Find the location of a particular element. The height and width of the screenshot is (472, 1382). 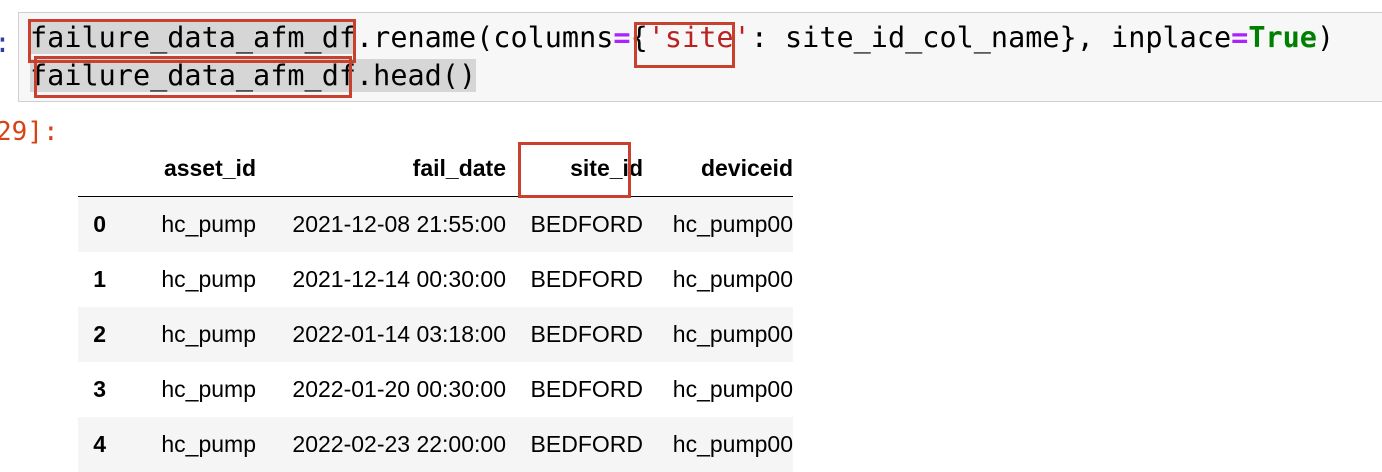

input-prompt: : is located at coordinates (5, 42).